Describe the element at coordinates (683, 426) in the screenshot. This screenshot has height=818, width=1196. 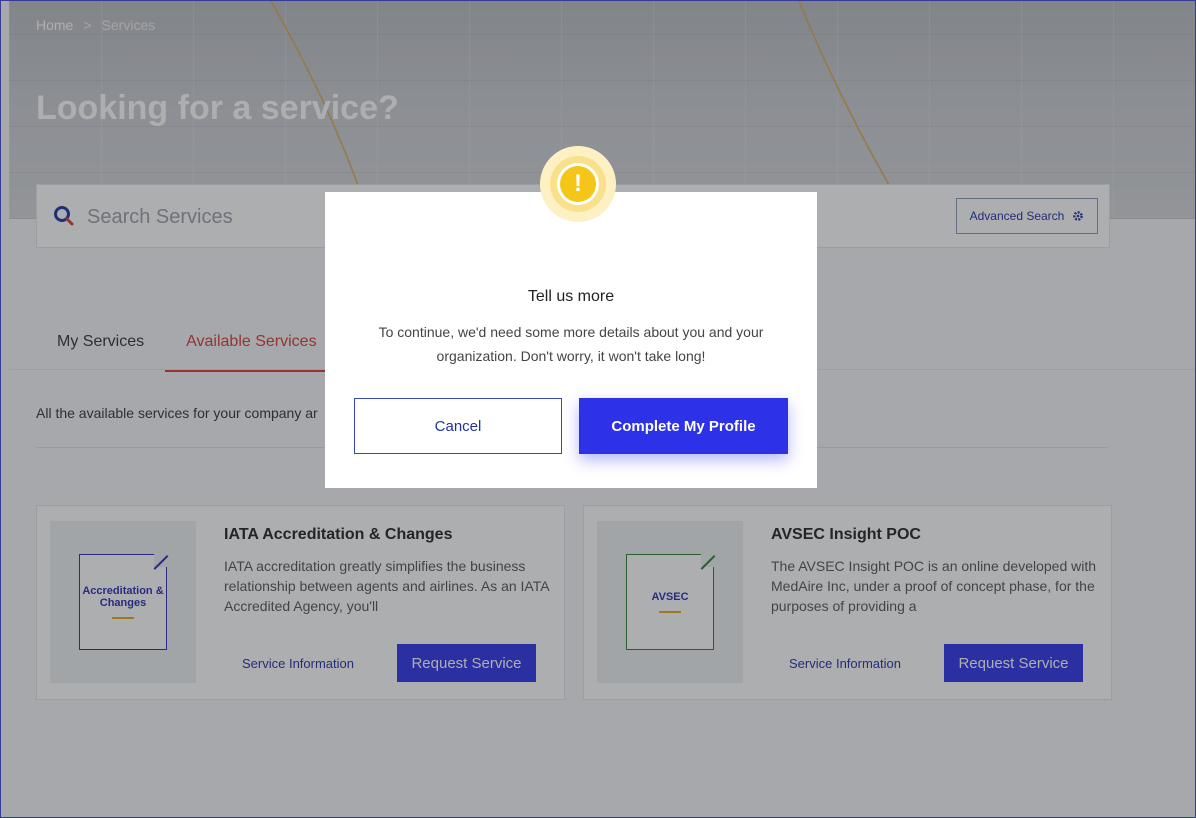
I see `complete-profile-button: Complete My Profile` at that location.